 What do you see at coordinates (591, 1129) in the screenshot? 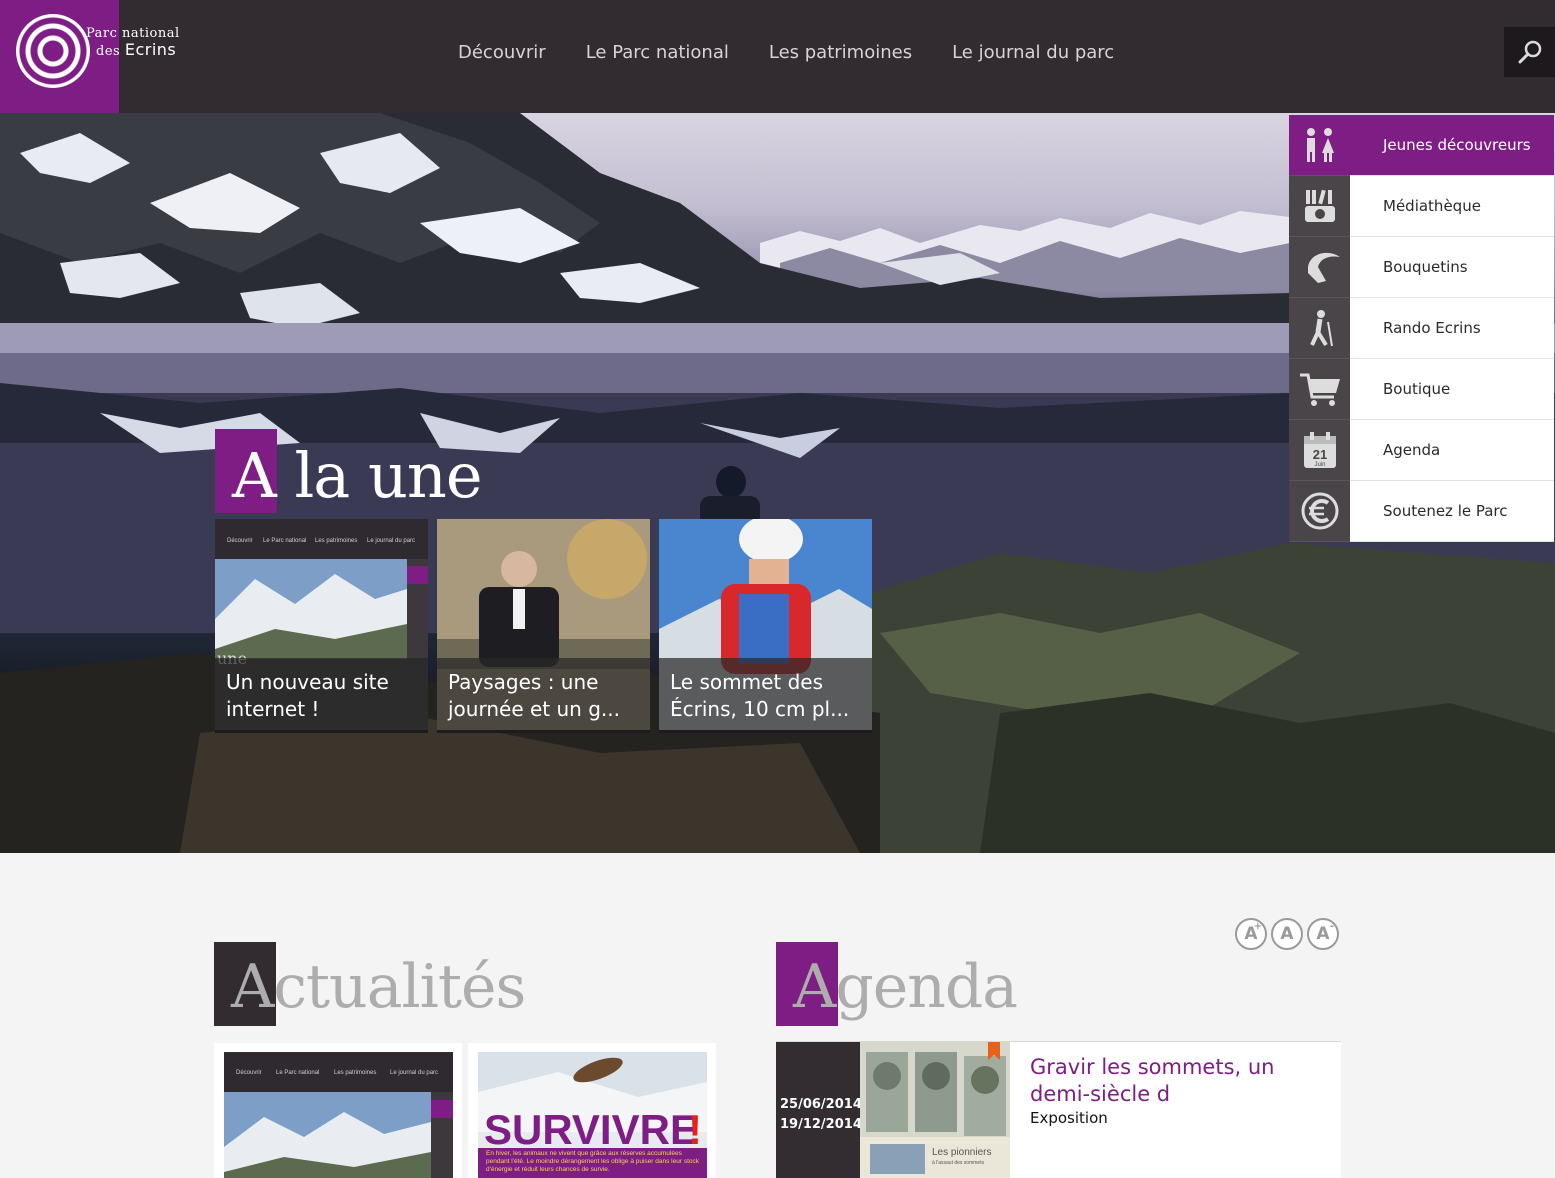
I see `survivre-title: SURVIVRE` at bounding box center [591, 1129].